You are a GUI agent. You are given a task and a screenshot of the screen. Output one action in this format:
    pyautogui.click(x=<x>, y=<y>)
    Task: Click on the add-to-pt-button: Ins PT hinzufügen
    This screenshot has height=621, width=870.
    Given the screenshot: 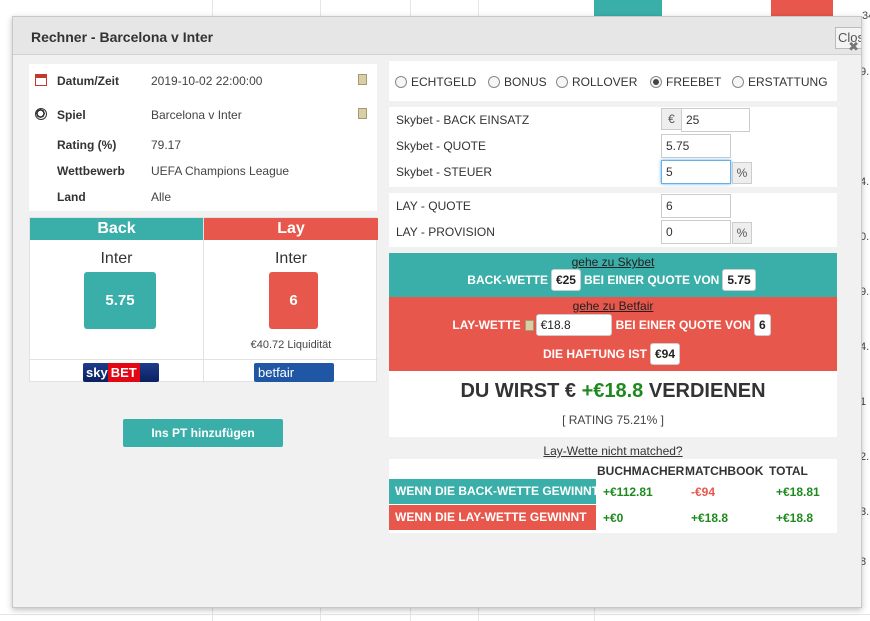 What is the action you would take?
    pyautogui.click(x=203, y=433)
    